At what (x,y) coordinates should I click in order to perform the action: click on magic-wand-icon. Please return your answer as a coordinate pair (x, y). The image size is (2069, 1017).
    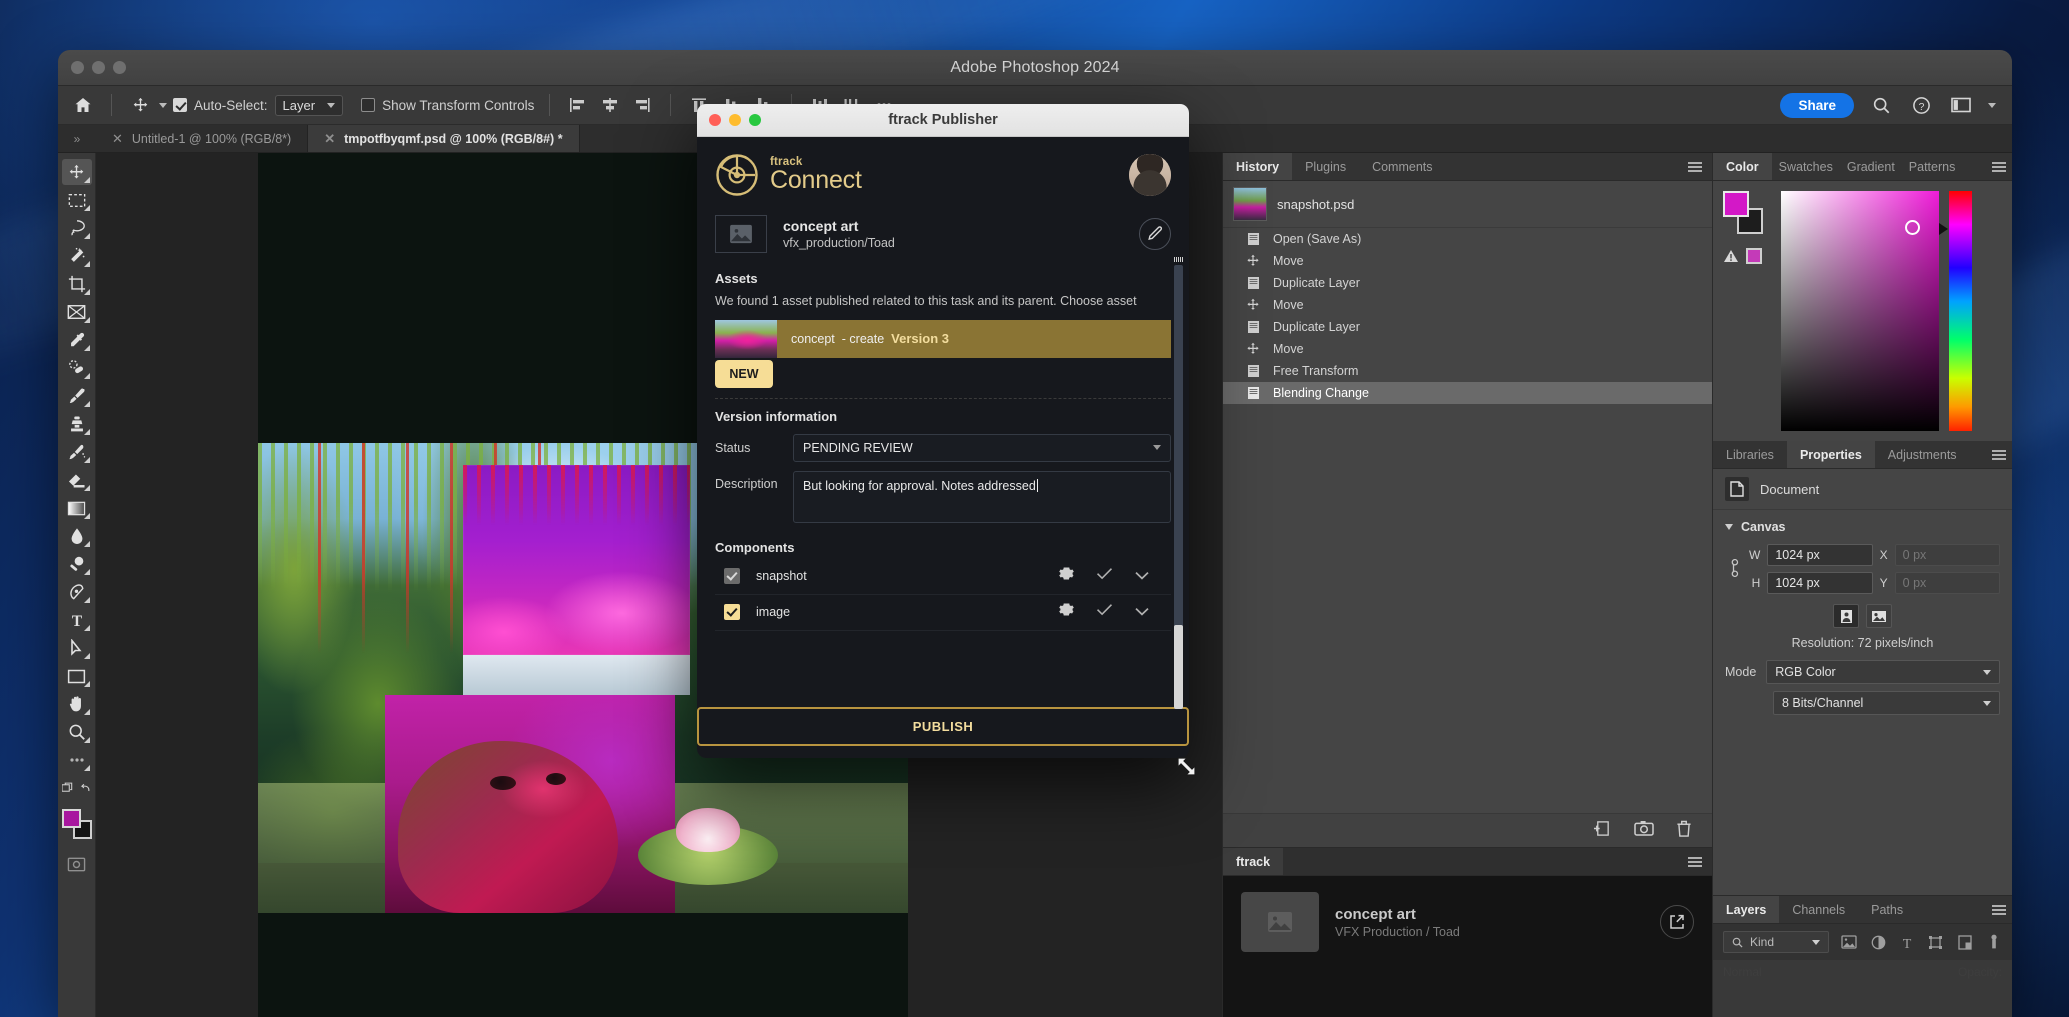
    Looking at the image, I should click on (77, 256).